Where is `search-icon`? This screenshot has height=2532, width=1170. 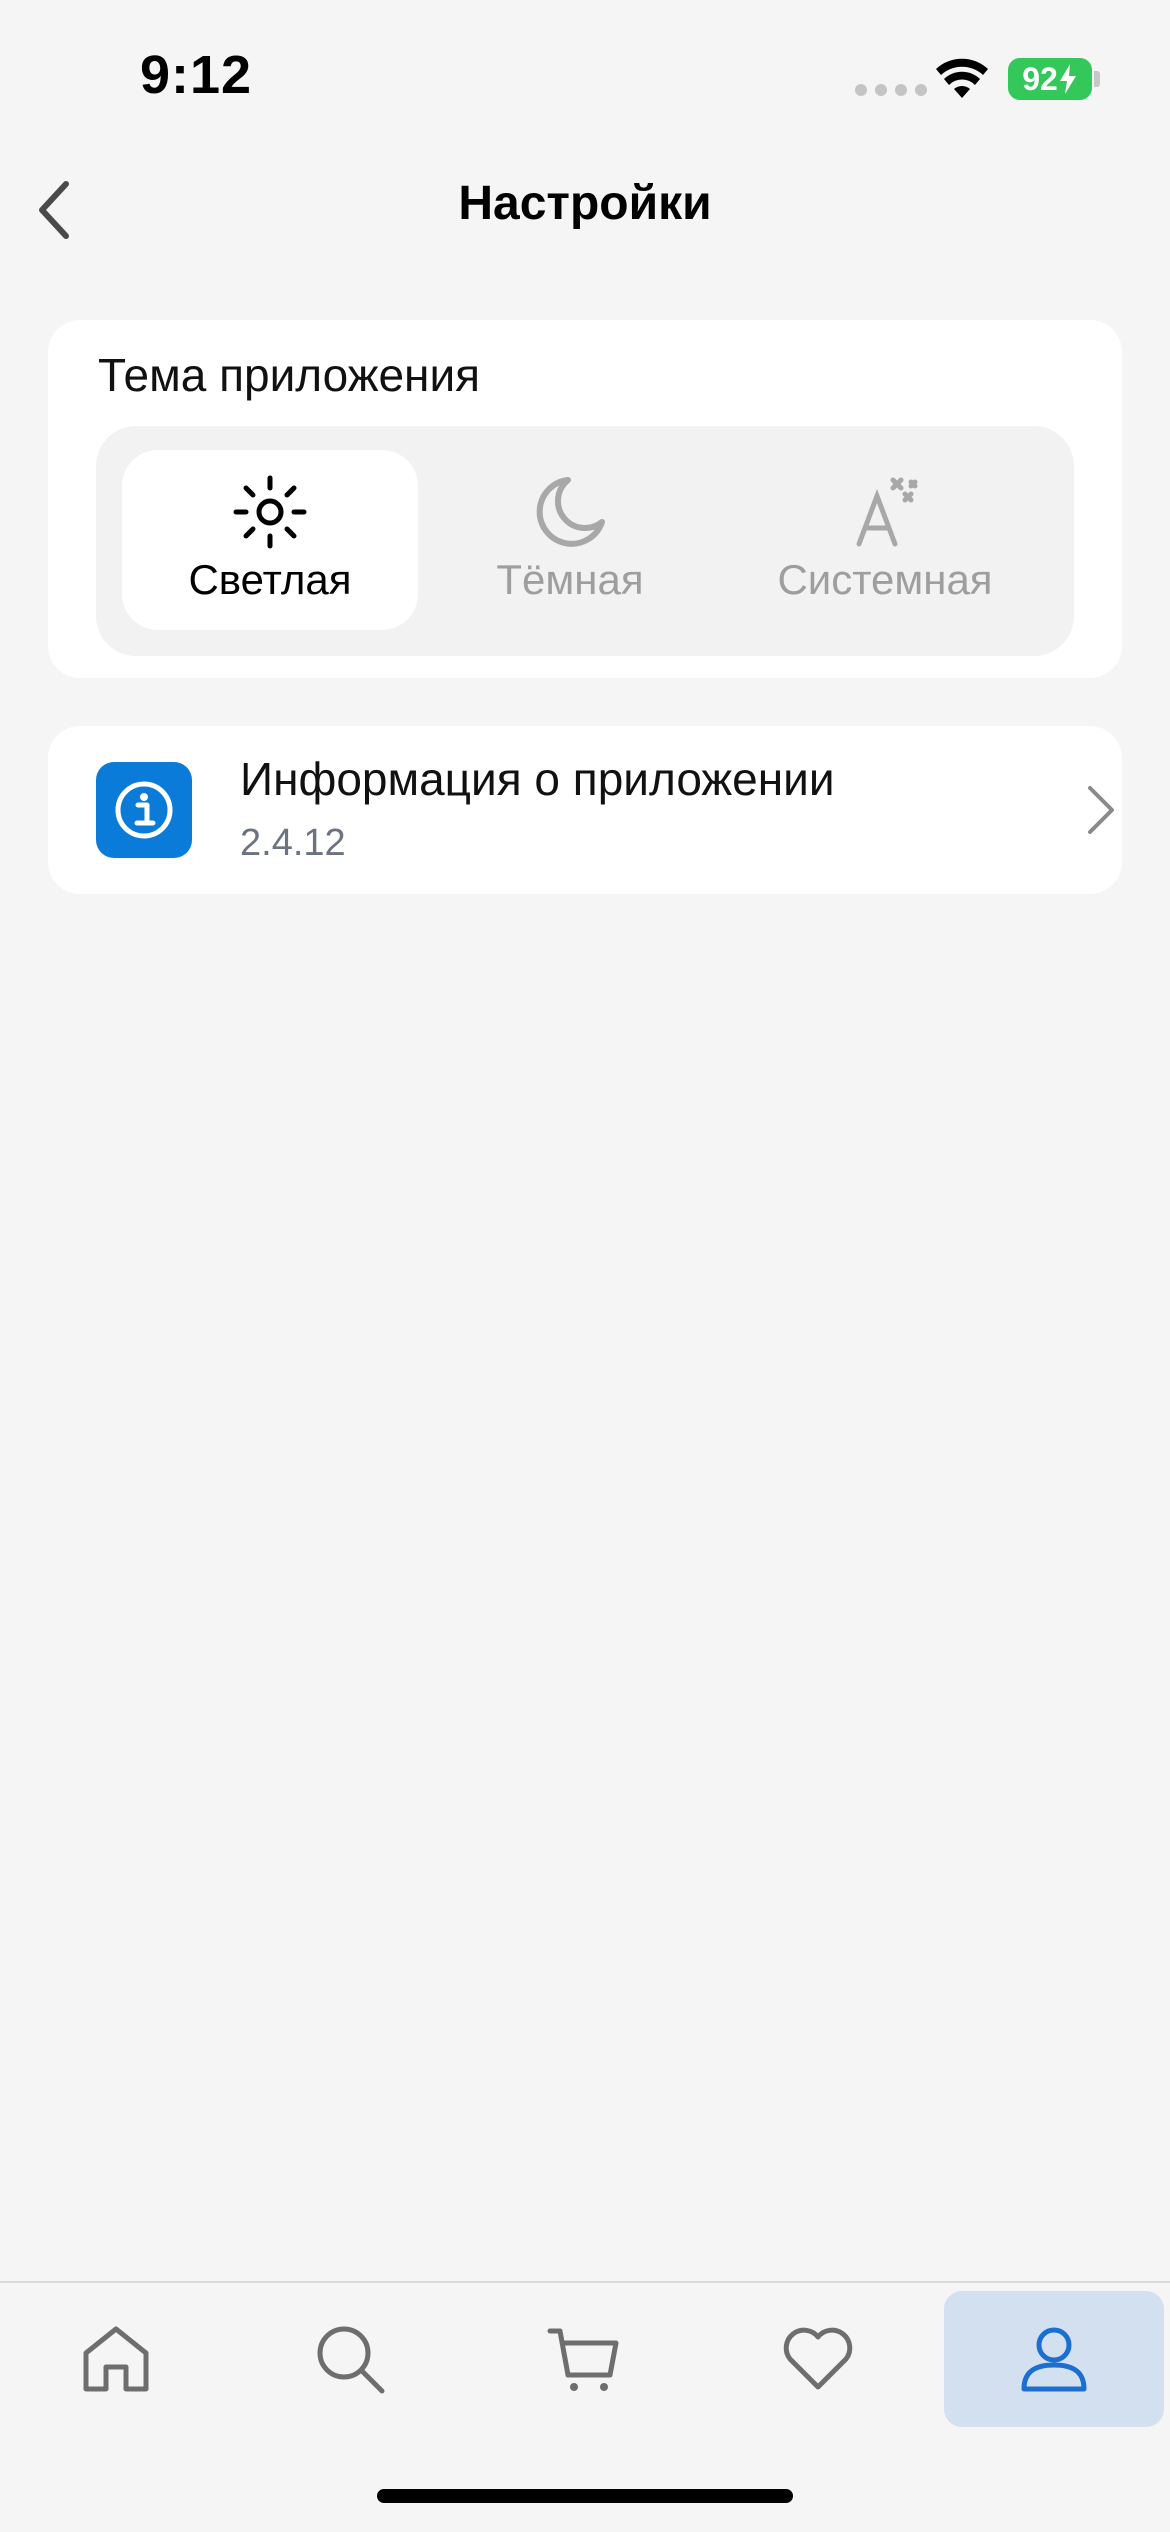 search-icon is located at coordinates (351, 2360).